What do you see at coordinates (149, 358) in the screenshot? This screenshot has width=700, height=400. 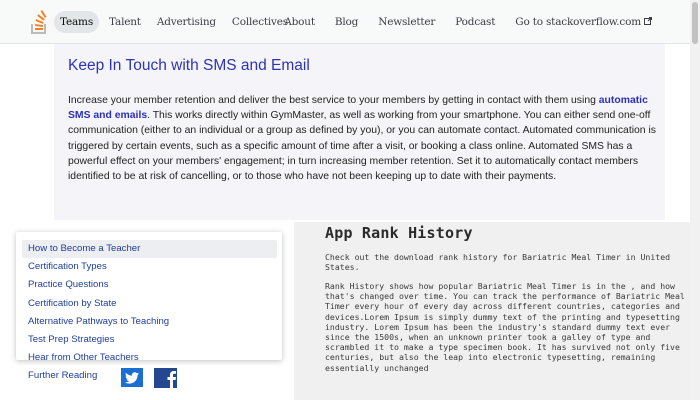 I see `toc-item-hear-from-teachers: Hear from Other Teachers` at bounding box center [149, 358].